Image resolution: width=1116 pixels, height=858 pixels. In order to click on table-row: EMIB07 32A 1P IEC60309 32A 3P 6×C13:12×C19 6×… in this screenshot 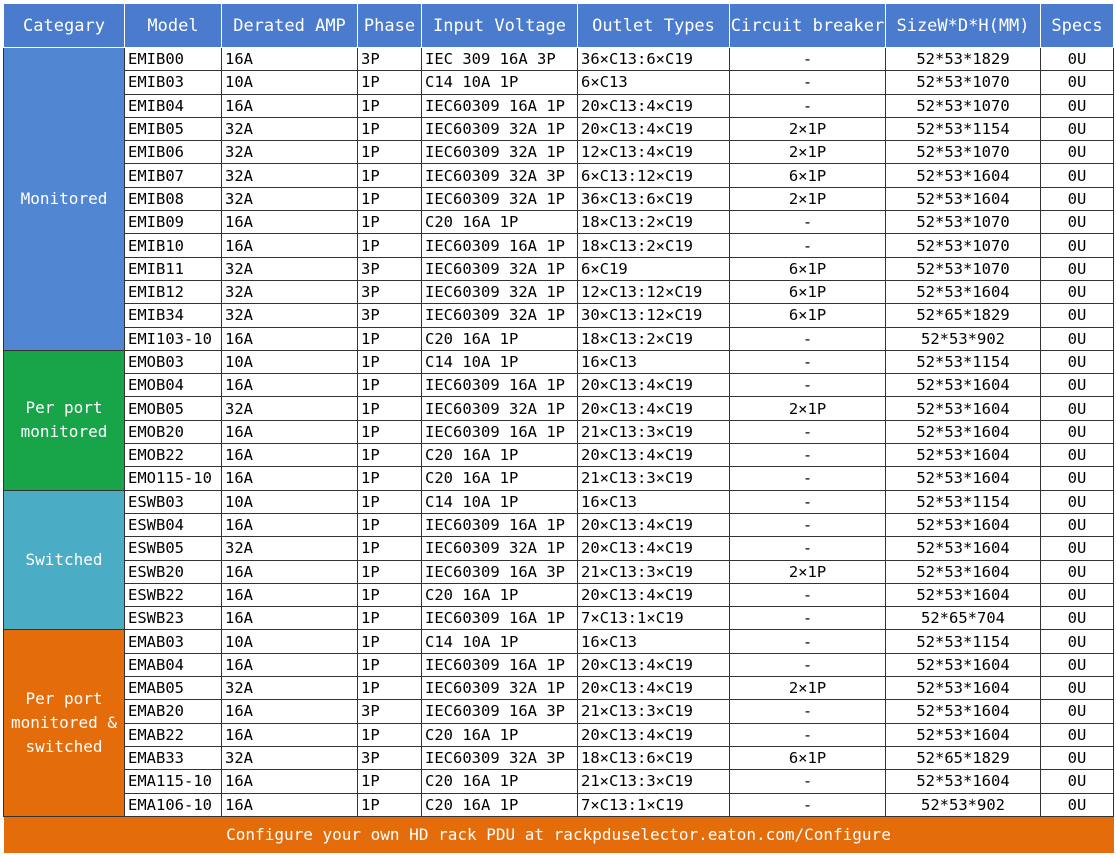, I will do `click(559, 175)`.